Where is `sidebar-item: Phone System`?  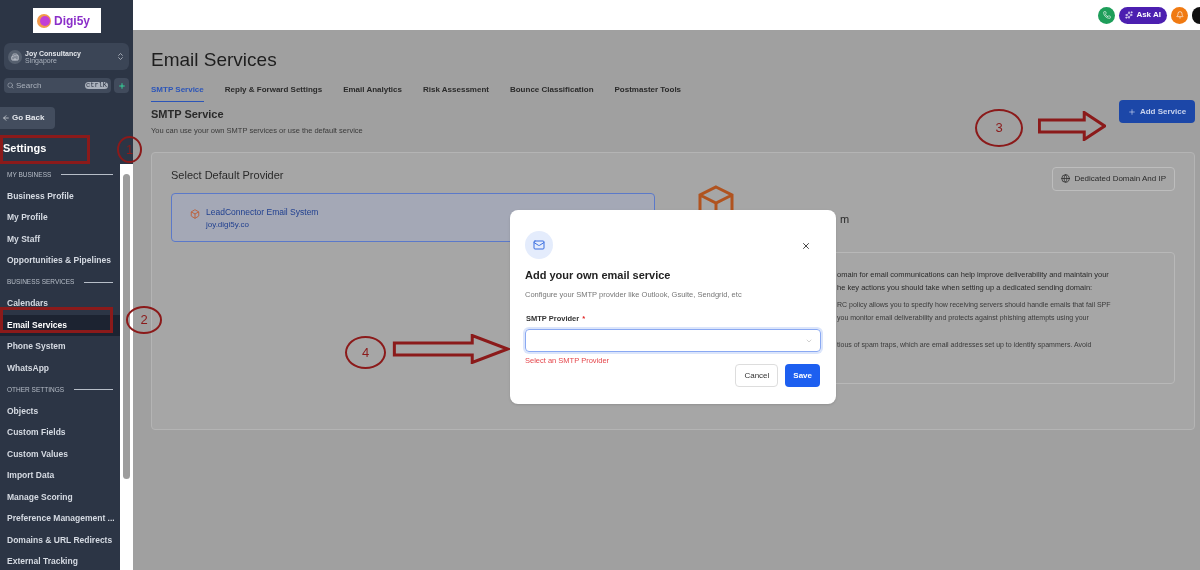 sidebar-item: Phone System is located at coordinates (60, 347).